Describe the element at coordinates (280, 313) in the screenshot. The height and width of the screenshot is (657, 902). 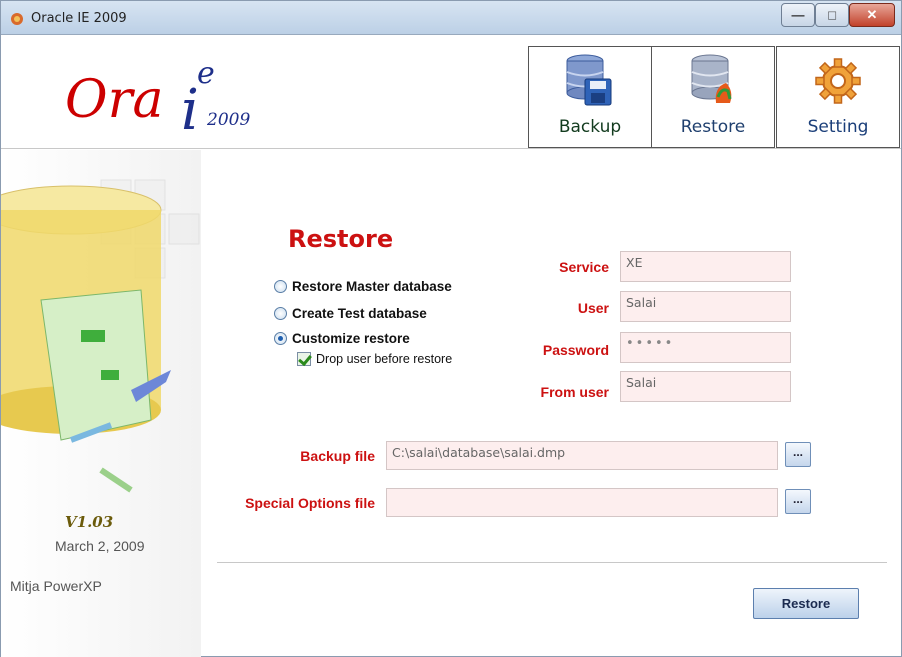
I see `radio-create-test` at that location.